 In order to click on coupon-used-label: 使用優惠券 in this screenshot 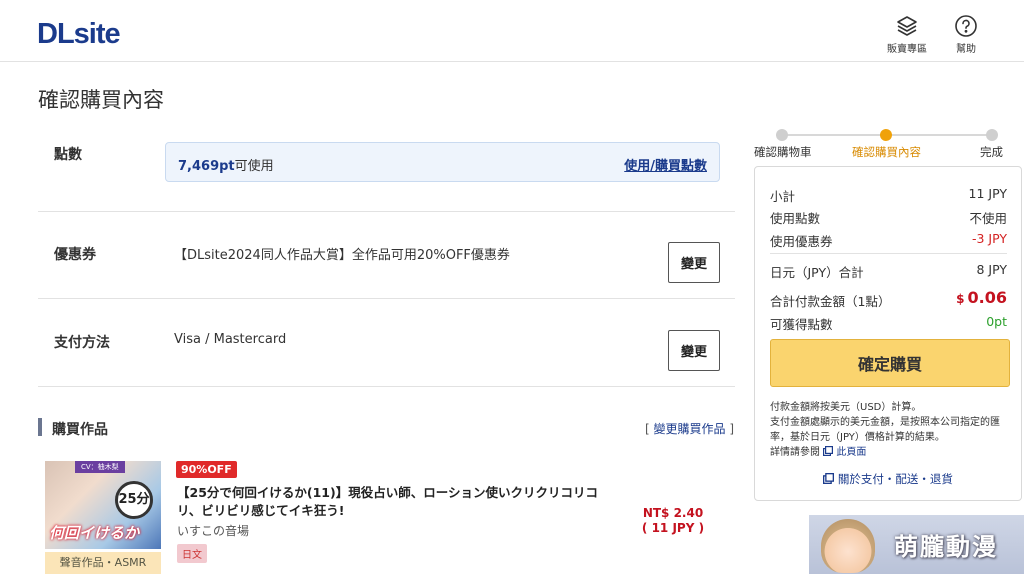, I will do `click(801, 241)`.